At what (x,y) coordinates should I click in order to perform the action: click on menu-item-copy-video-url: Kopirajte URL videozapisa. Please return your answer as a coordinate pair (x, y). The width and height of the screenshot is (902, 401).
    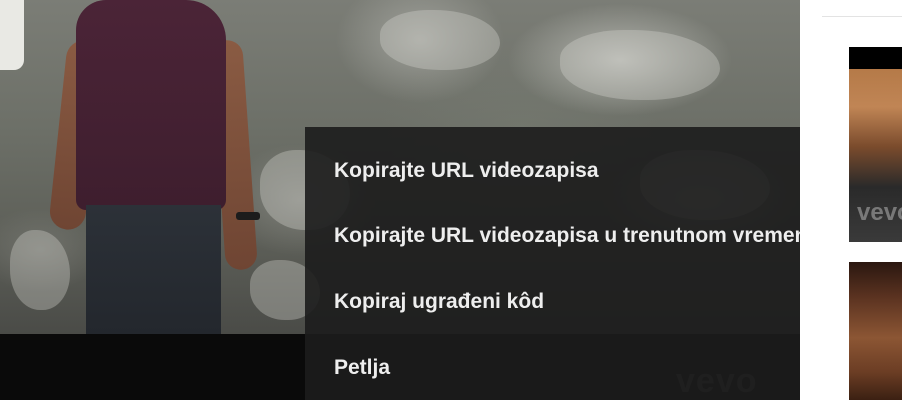
    Looking at the image, I should click on (552, 171).